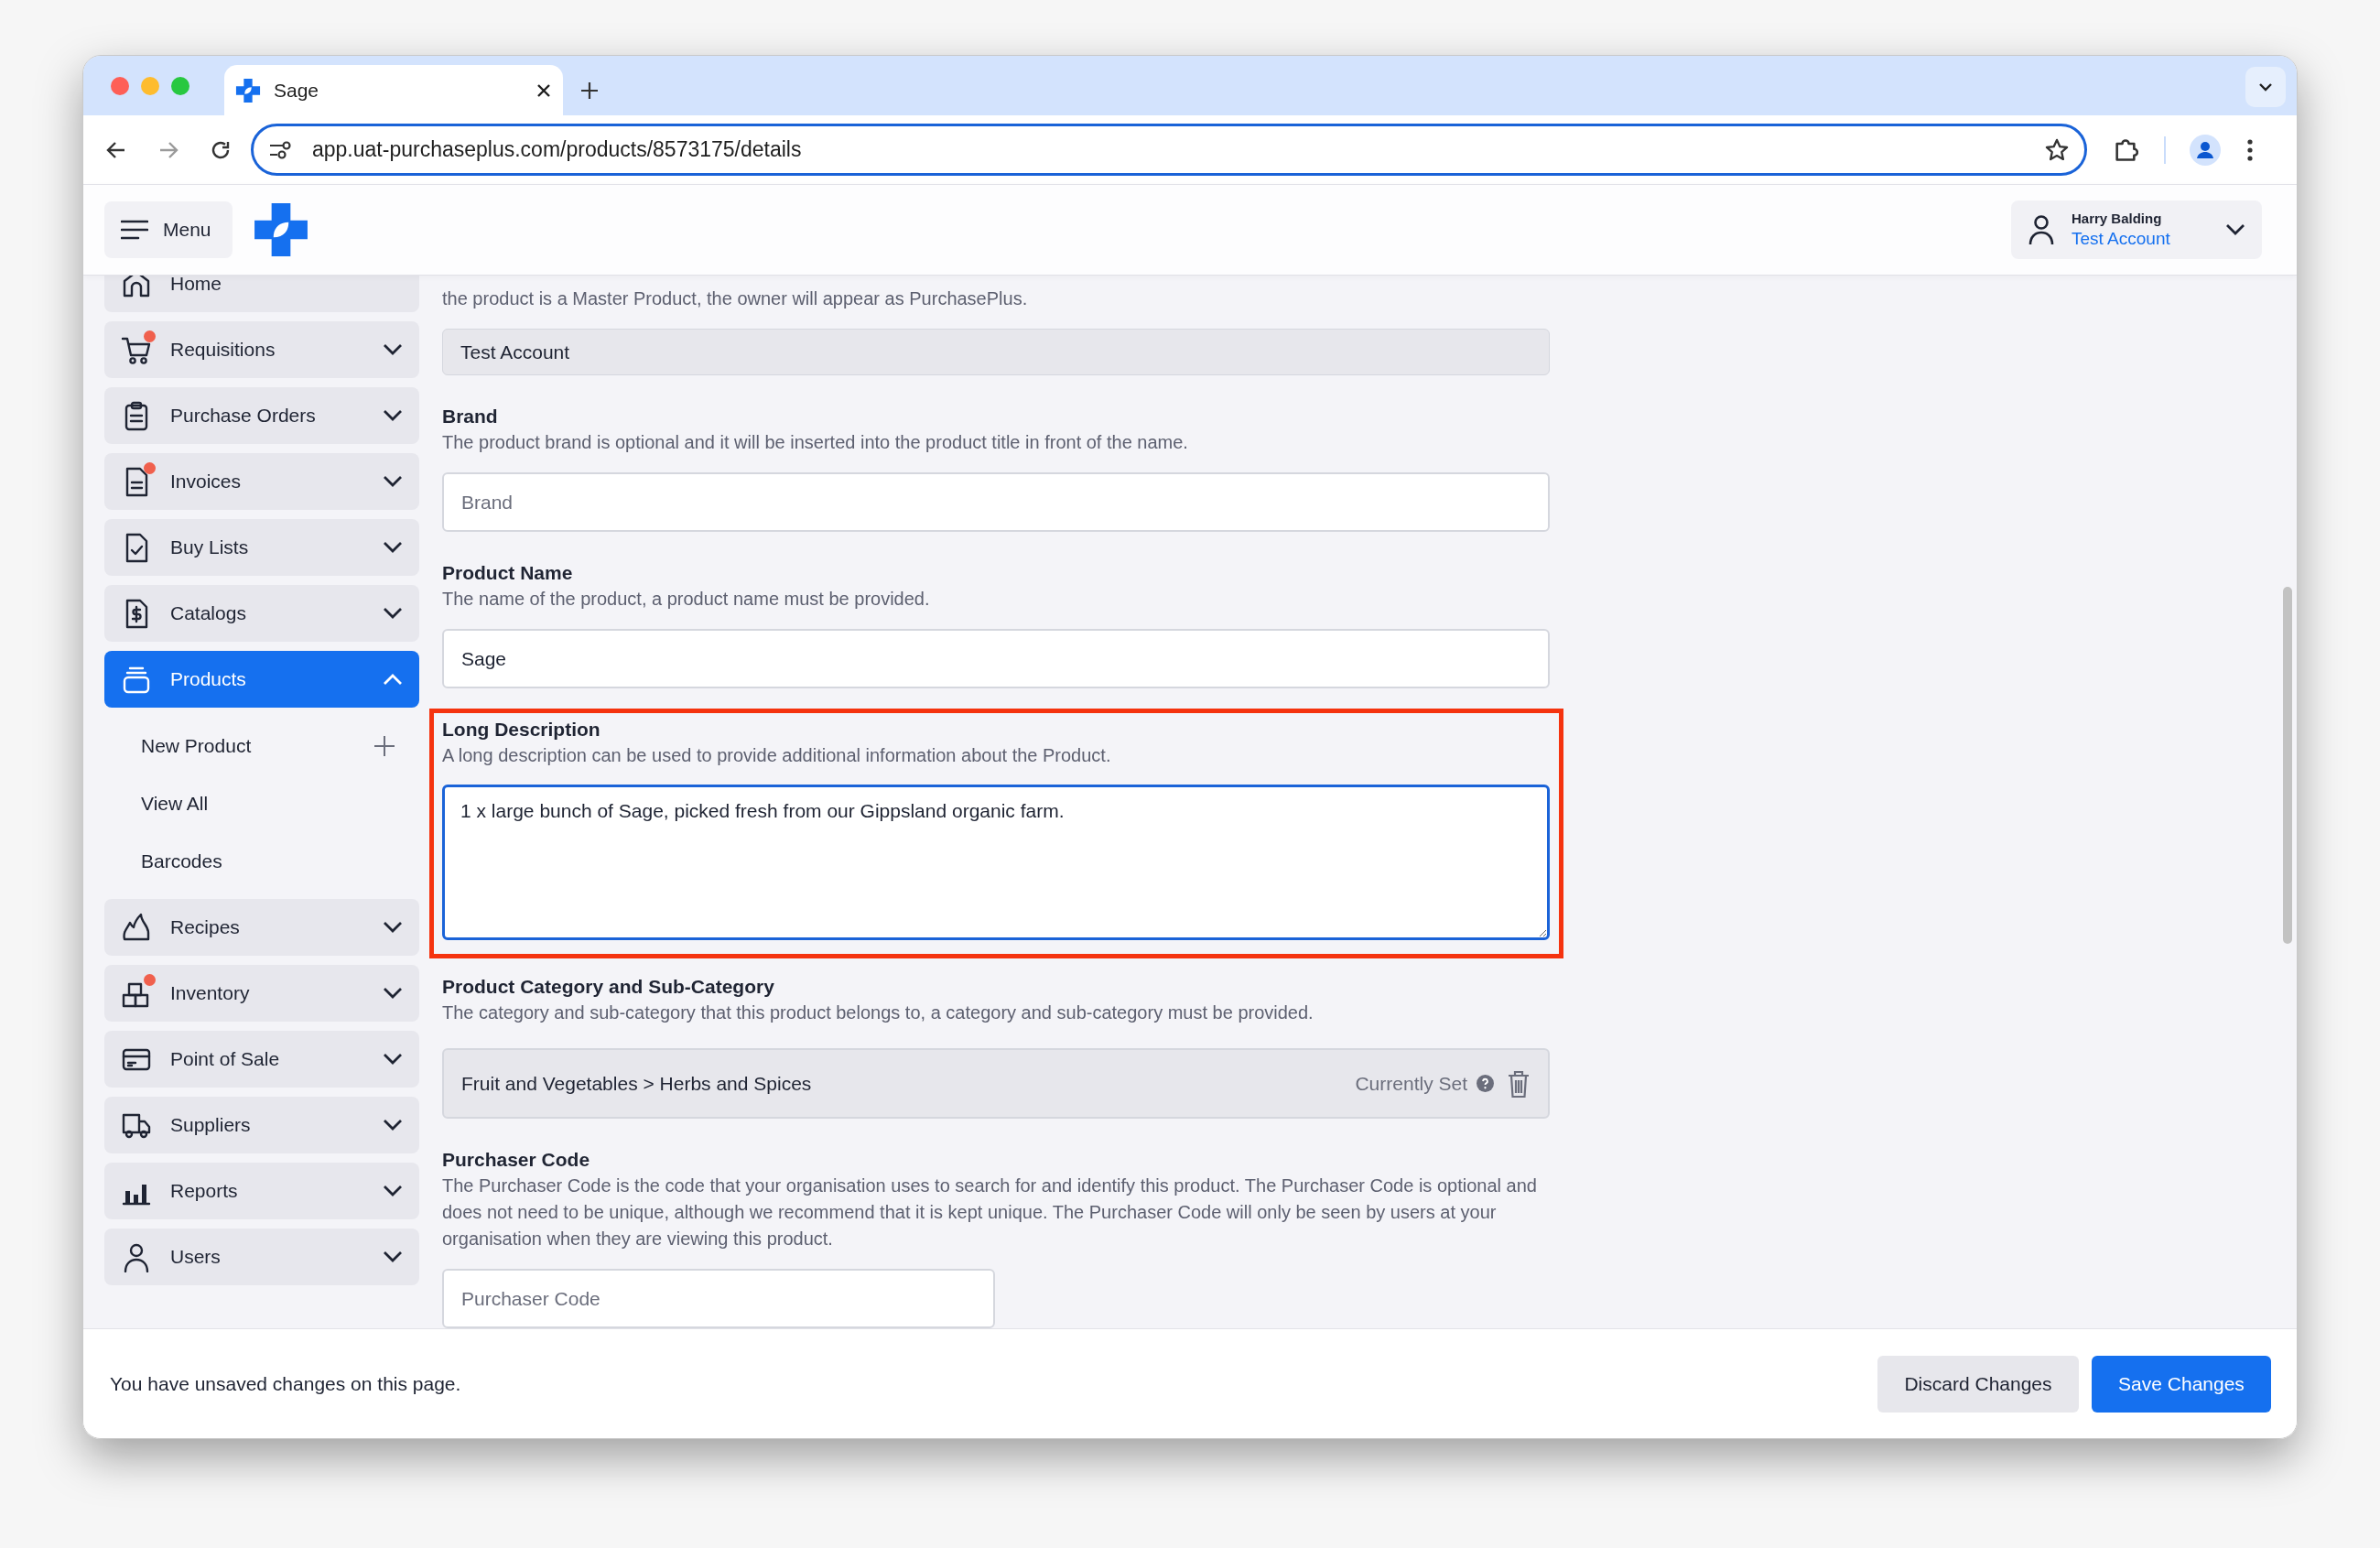  I want to click on scrollbar-thumb, so click(2287, 765).